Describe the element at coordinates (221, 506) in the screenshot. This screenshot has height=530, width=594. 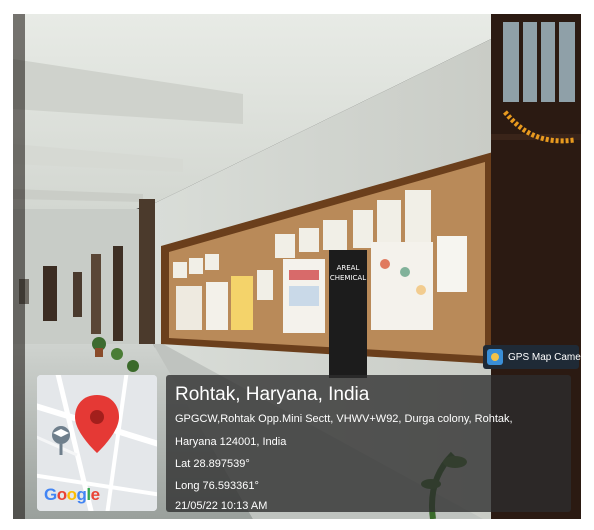
I see `timestamp: 21/05/22 10:13 AM` at that location.